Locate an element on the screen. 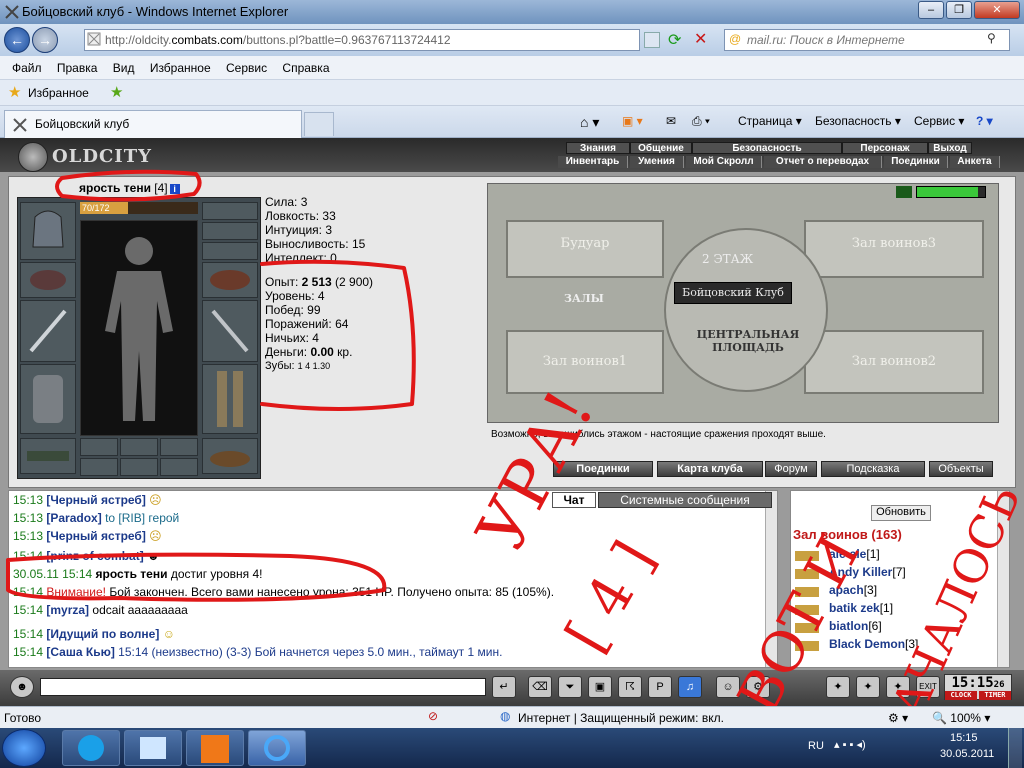  user-action-icons is located at coordinates (807, 601).